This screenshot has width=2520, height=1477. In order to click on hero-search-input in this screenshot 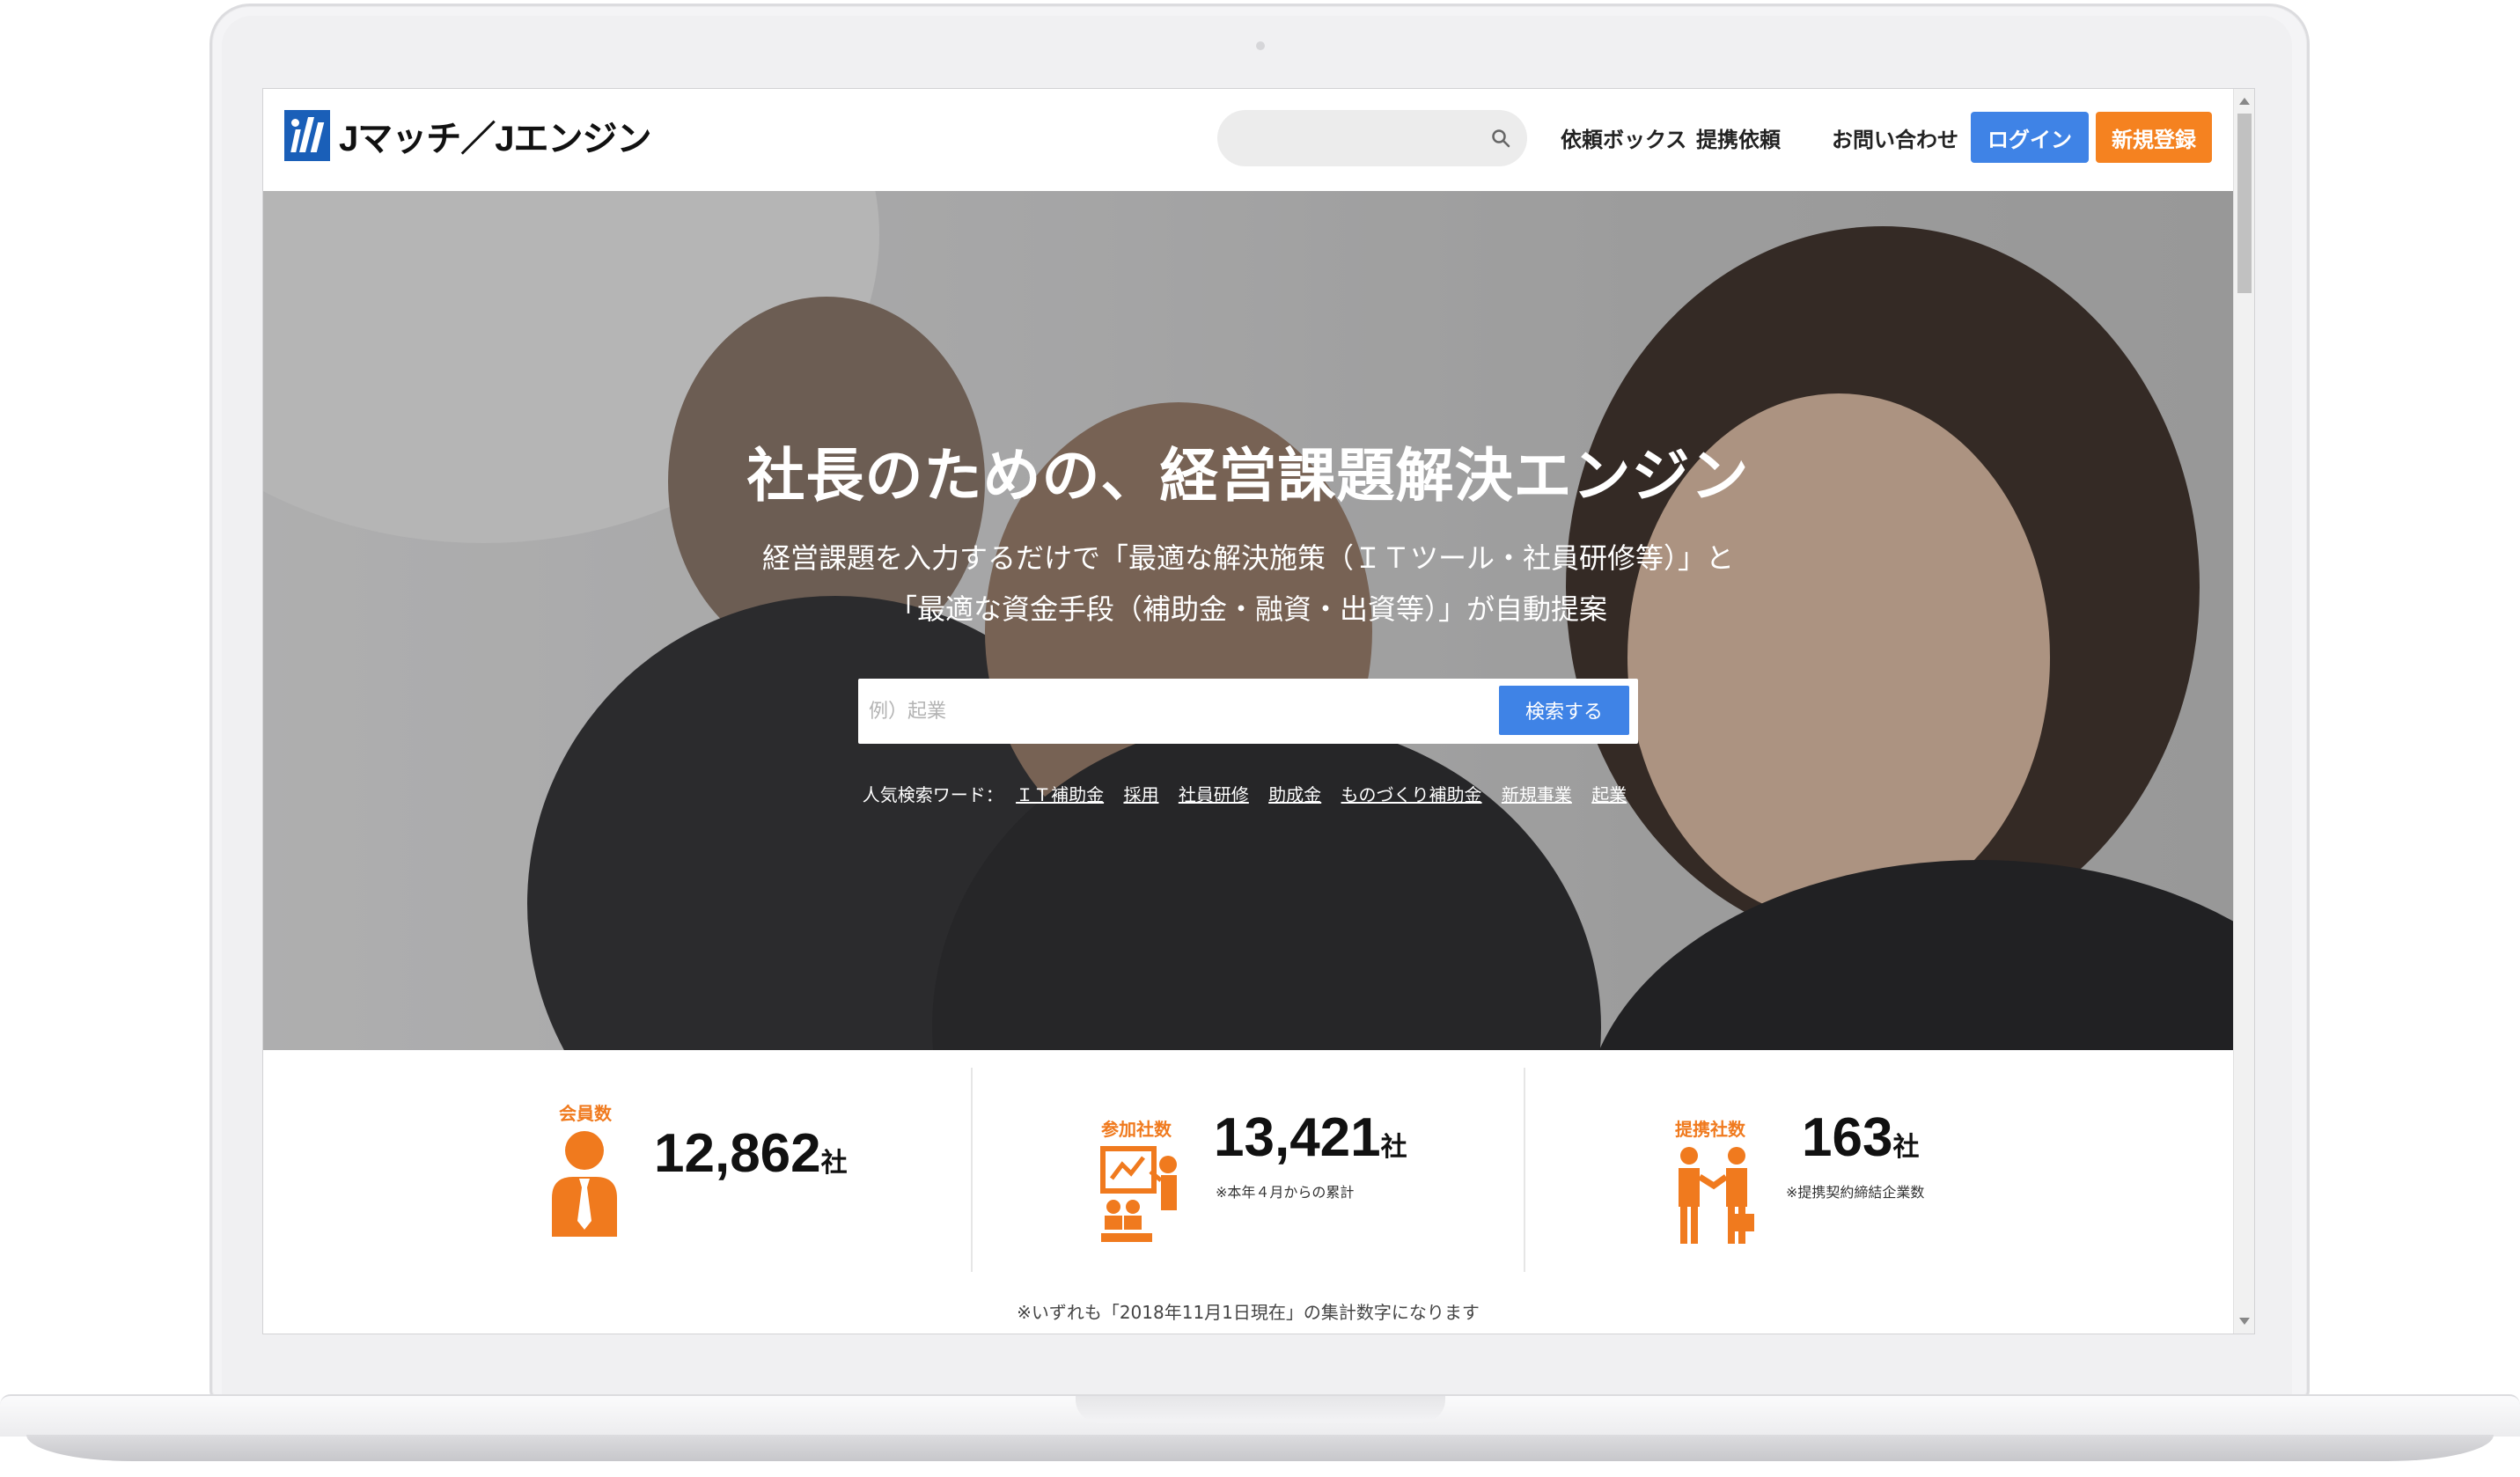, I will do `click(1177, 711)`.